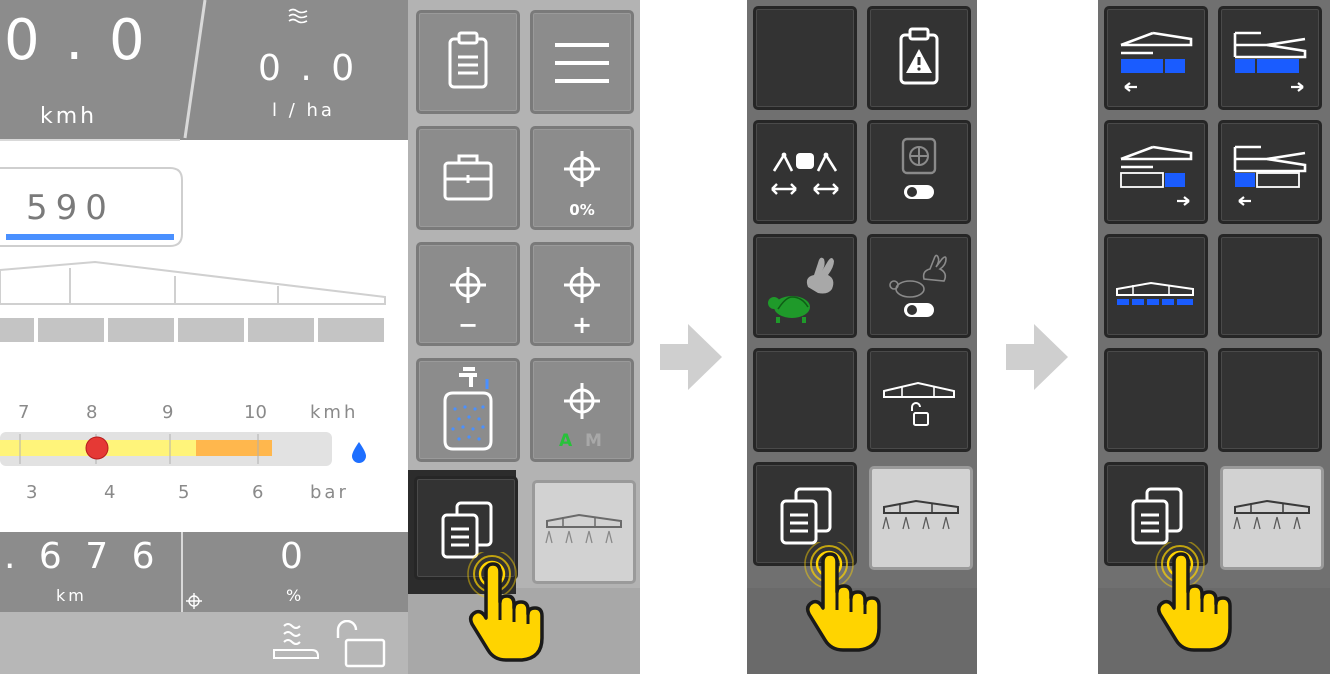  Describe the element at coordinates (76, 40) in the screenshot. I see `speed-value: 0 . 0` at that location.